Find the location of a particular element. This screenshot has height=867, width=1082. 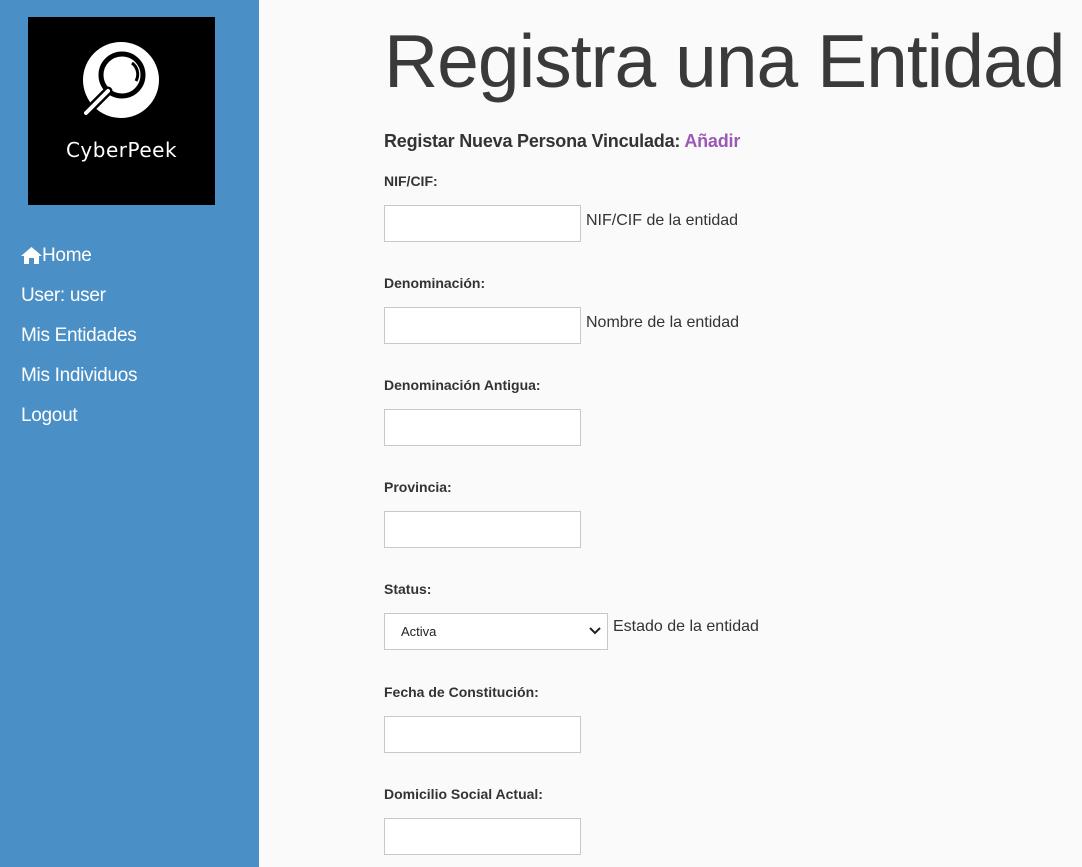

add-person-heading: Registar Nueva Persona Vinculada: Añadir is located at coordinates (562, 141).